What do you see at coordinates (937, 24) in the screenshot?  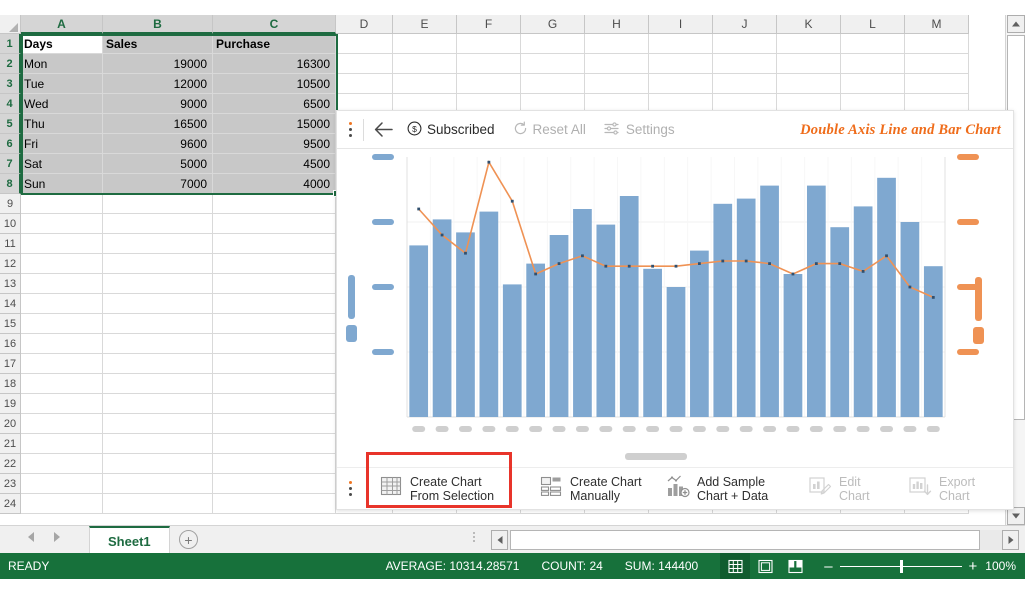 I see `column-header-M: M` at bounding box center [937, 24].